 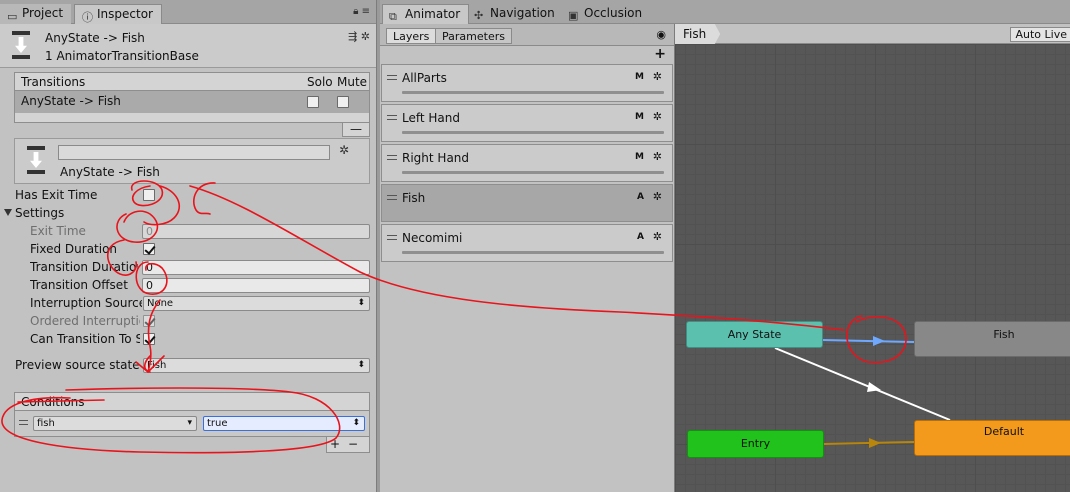 I want to click on conditions-header: Conditions, so click(x=192, y=401).